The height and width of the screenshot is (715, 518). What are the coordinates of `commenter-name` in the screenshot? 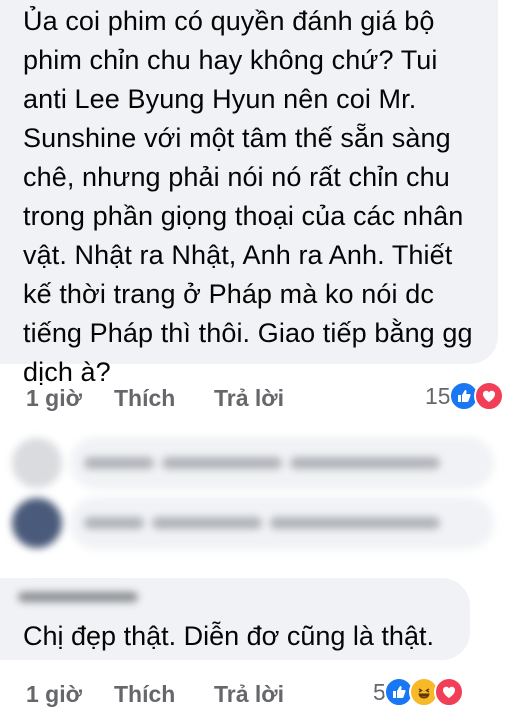 It's located at (78, 597).